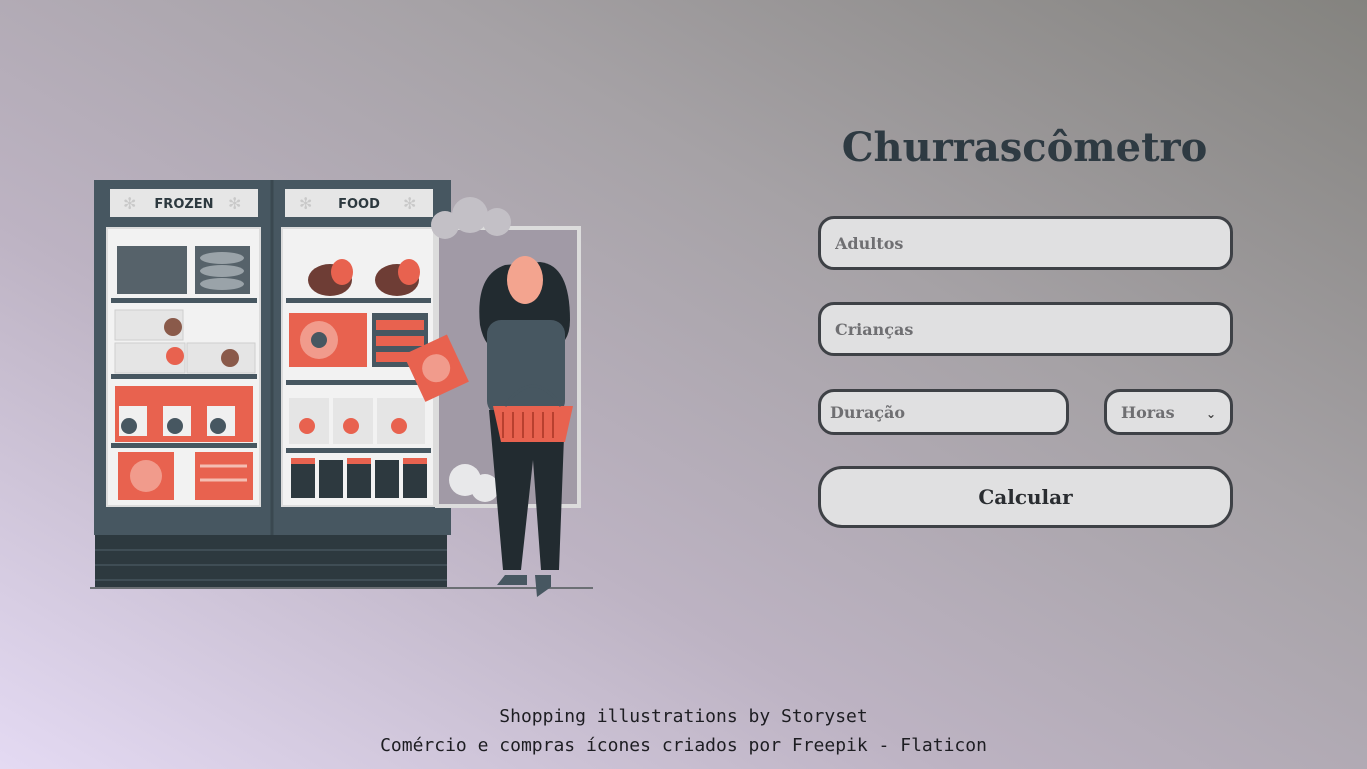 Image resolution: width=1367 pixels, height=769 pixels. Describe the element at coordinates (683, 716) in the screenshot. I see `storyset-credit: Shopping illustrations by Storyset` at that location.